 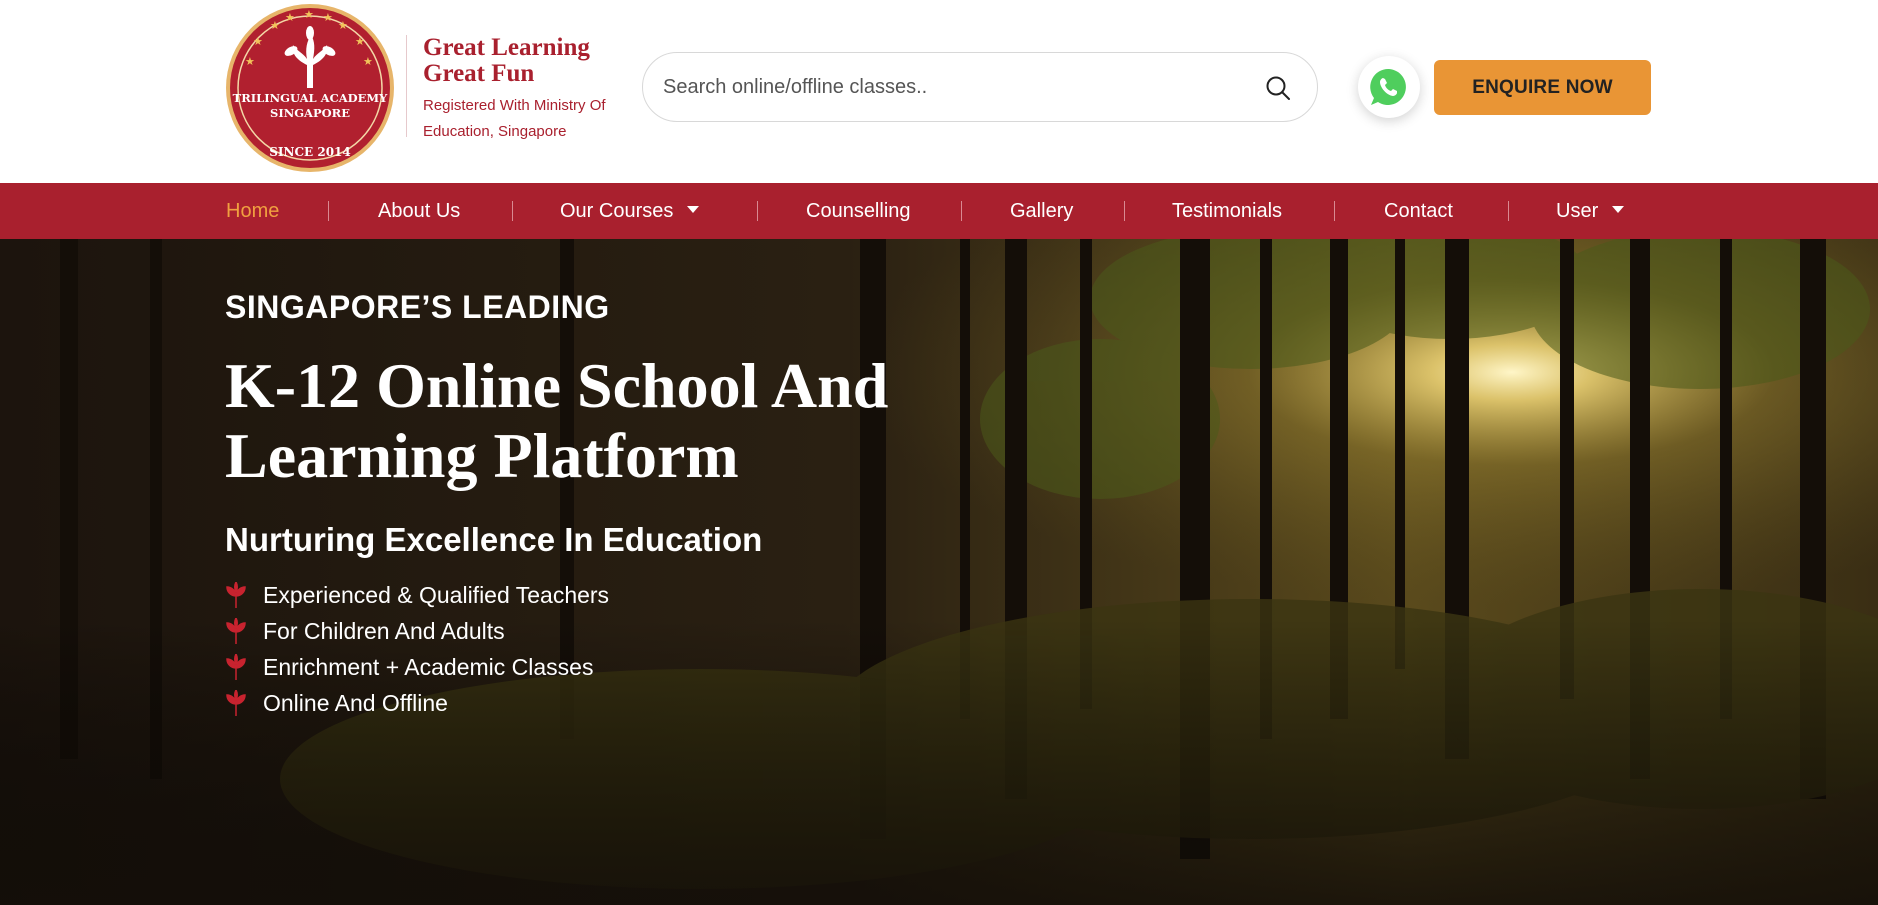 What do you see at coordinates (479, 73) in the screenshot?
I see `tagline-line-2: Great Fun` at bounding box center [479, 73].